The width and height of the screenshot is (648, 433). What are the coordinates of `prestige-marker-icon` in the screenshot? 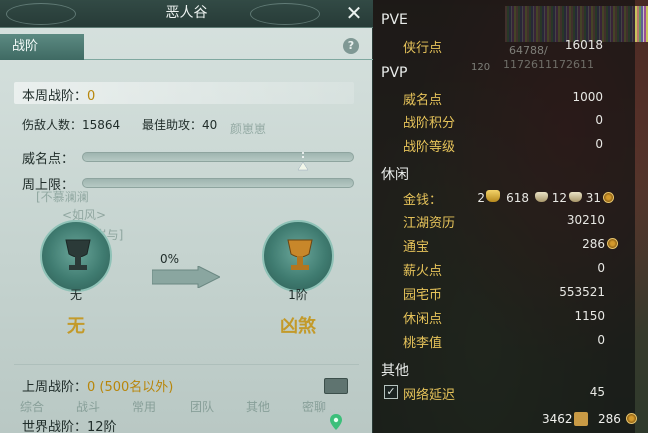 It's located at (303, 163).